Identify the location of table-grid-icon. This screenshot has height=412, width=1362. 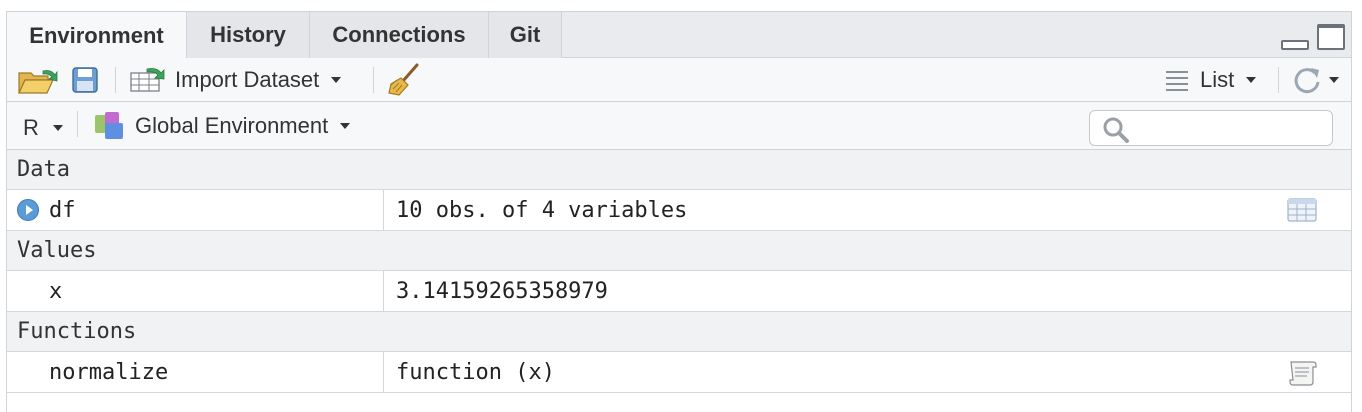
(1302, 210).